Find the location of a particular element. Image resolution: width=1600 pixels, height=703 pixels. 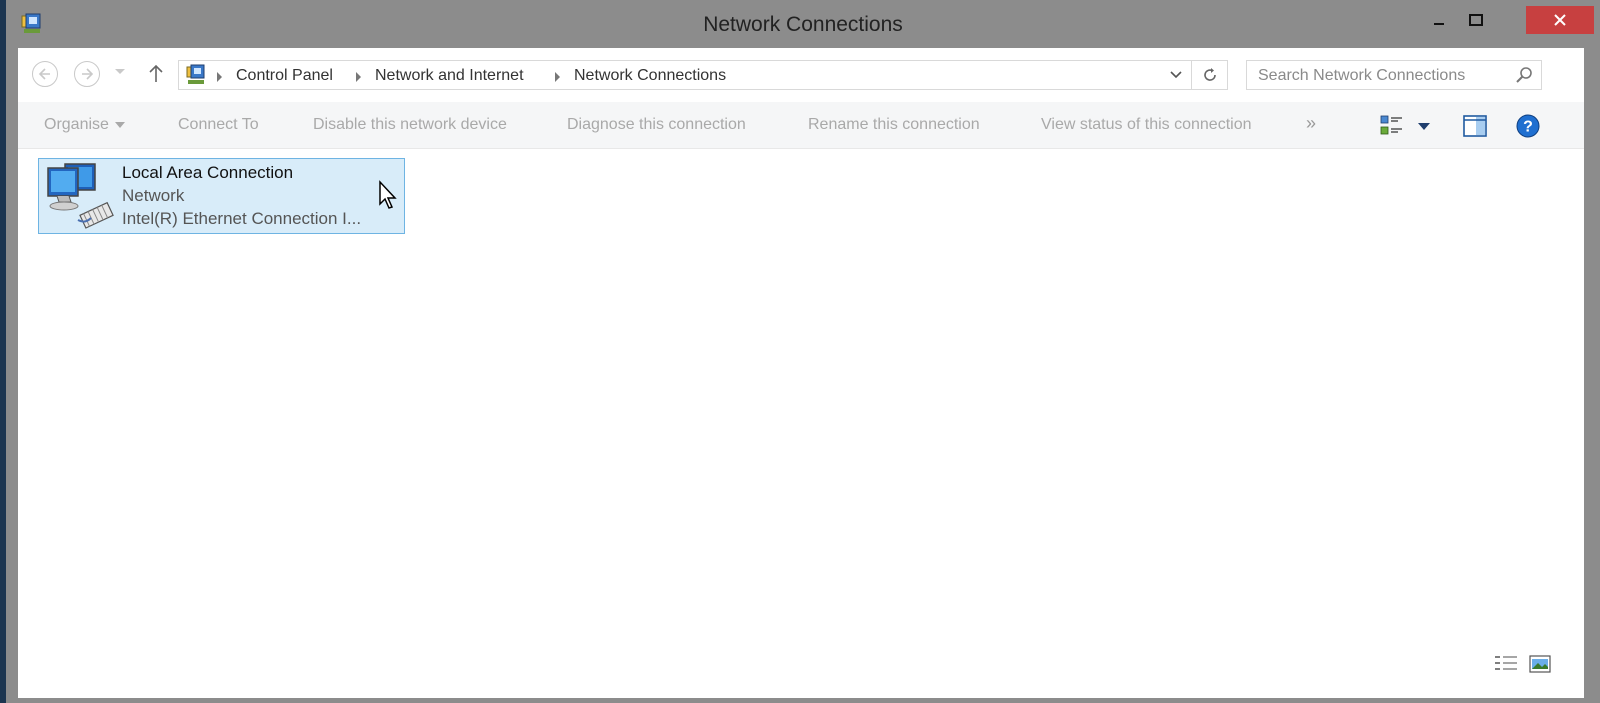

breadcrumb-network-and-internet: Network and Internet is located at coordinates (449, 76).